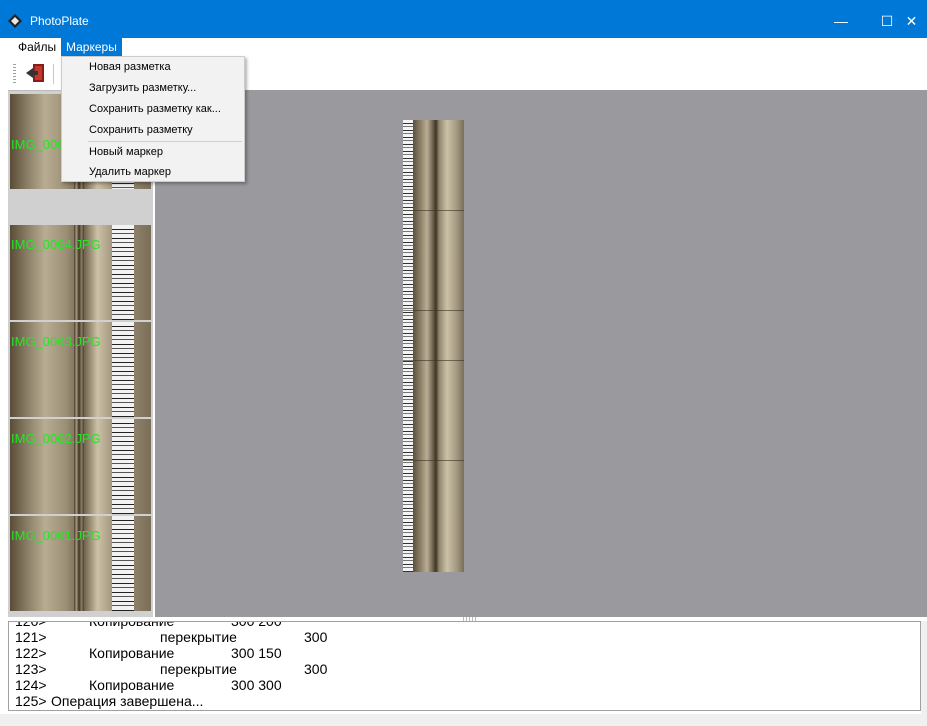 Image resolution: width=927 pixels, height=726 pixels. I want to click on menu-item-new-markup: Новая разметка, so click(153, 67).